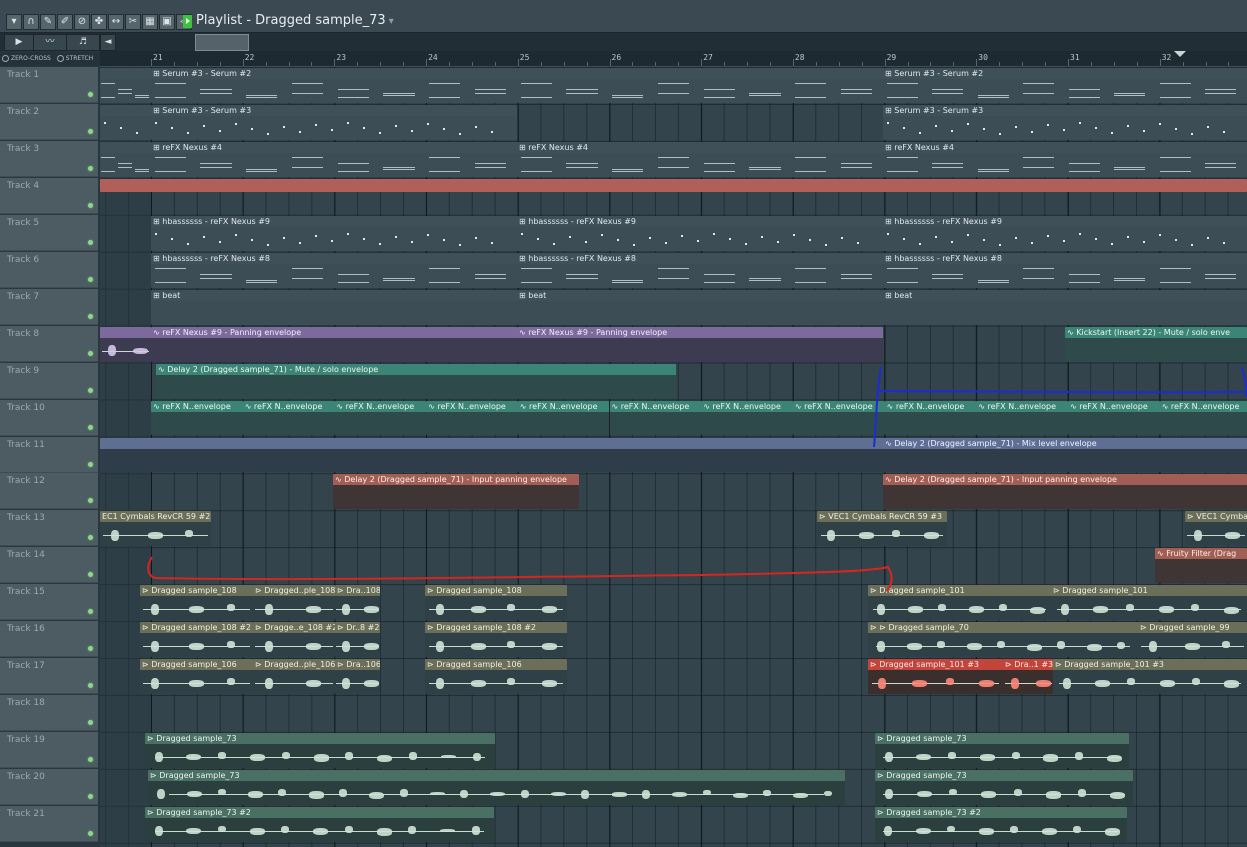  I want to click on playhead-marker, so click(1180, 54).